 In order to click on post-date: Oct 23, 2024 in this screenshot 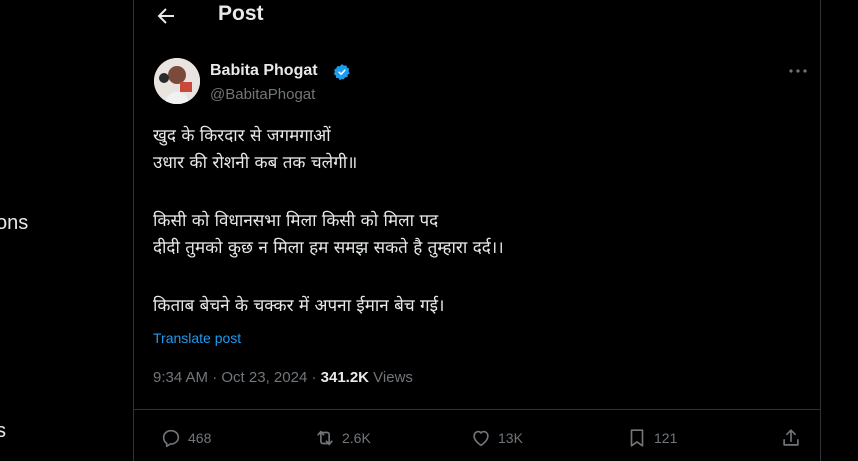, I will do `click(264, 377)`.